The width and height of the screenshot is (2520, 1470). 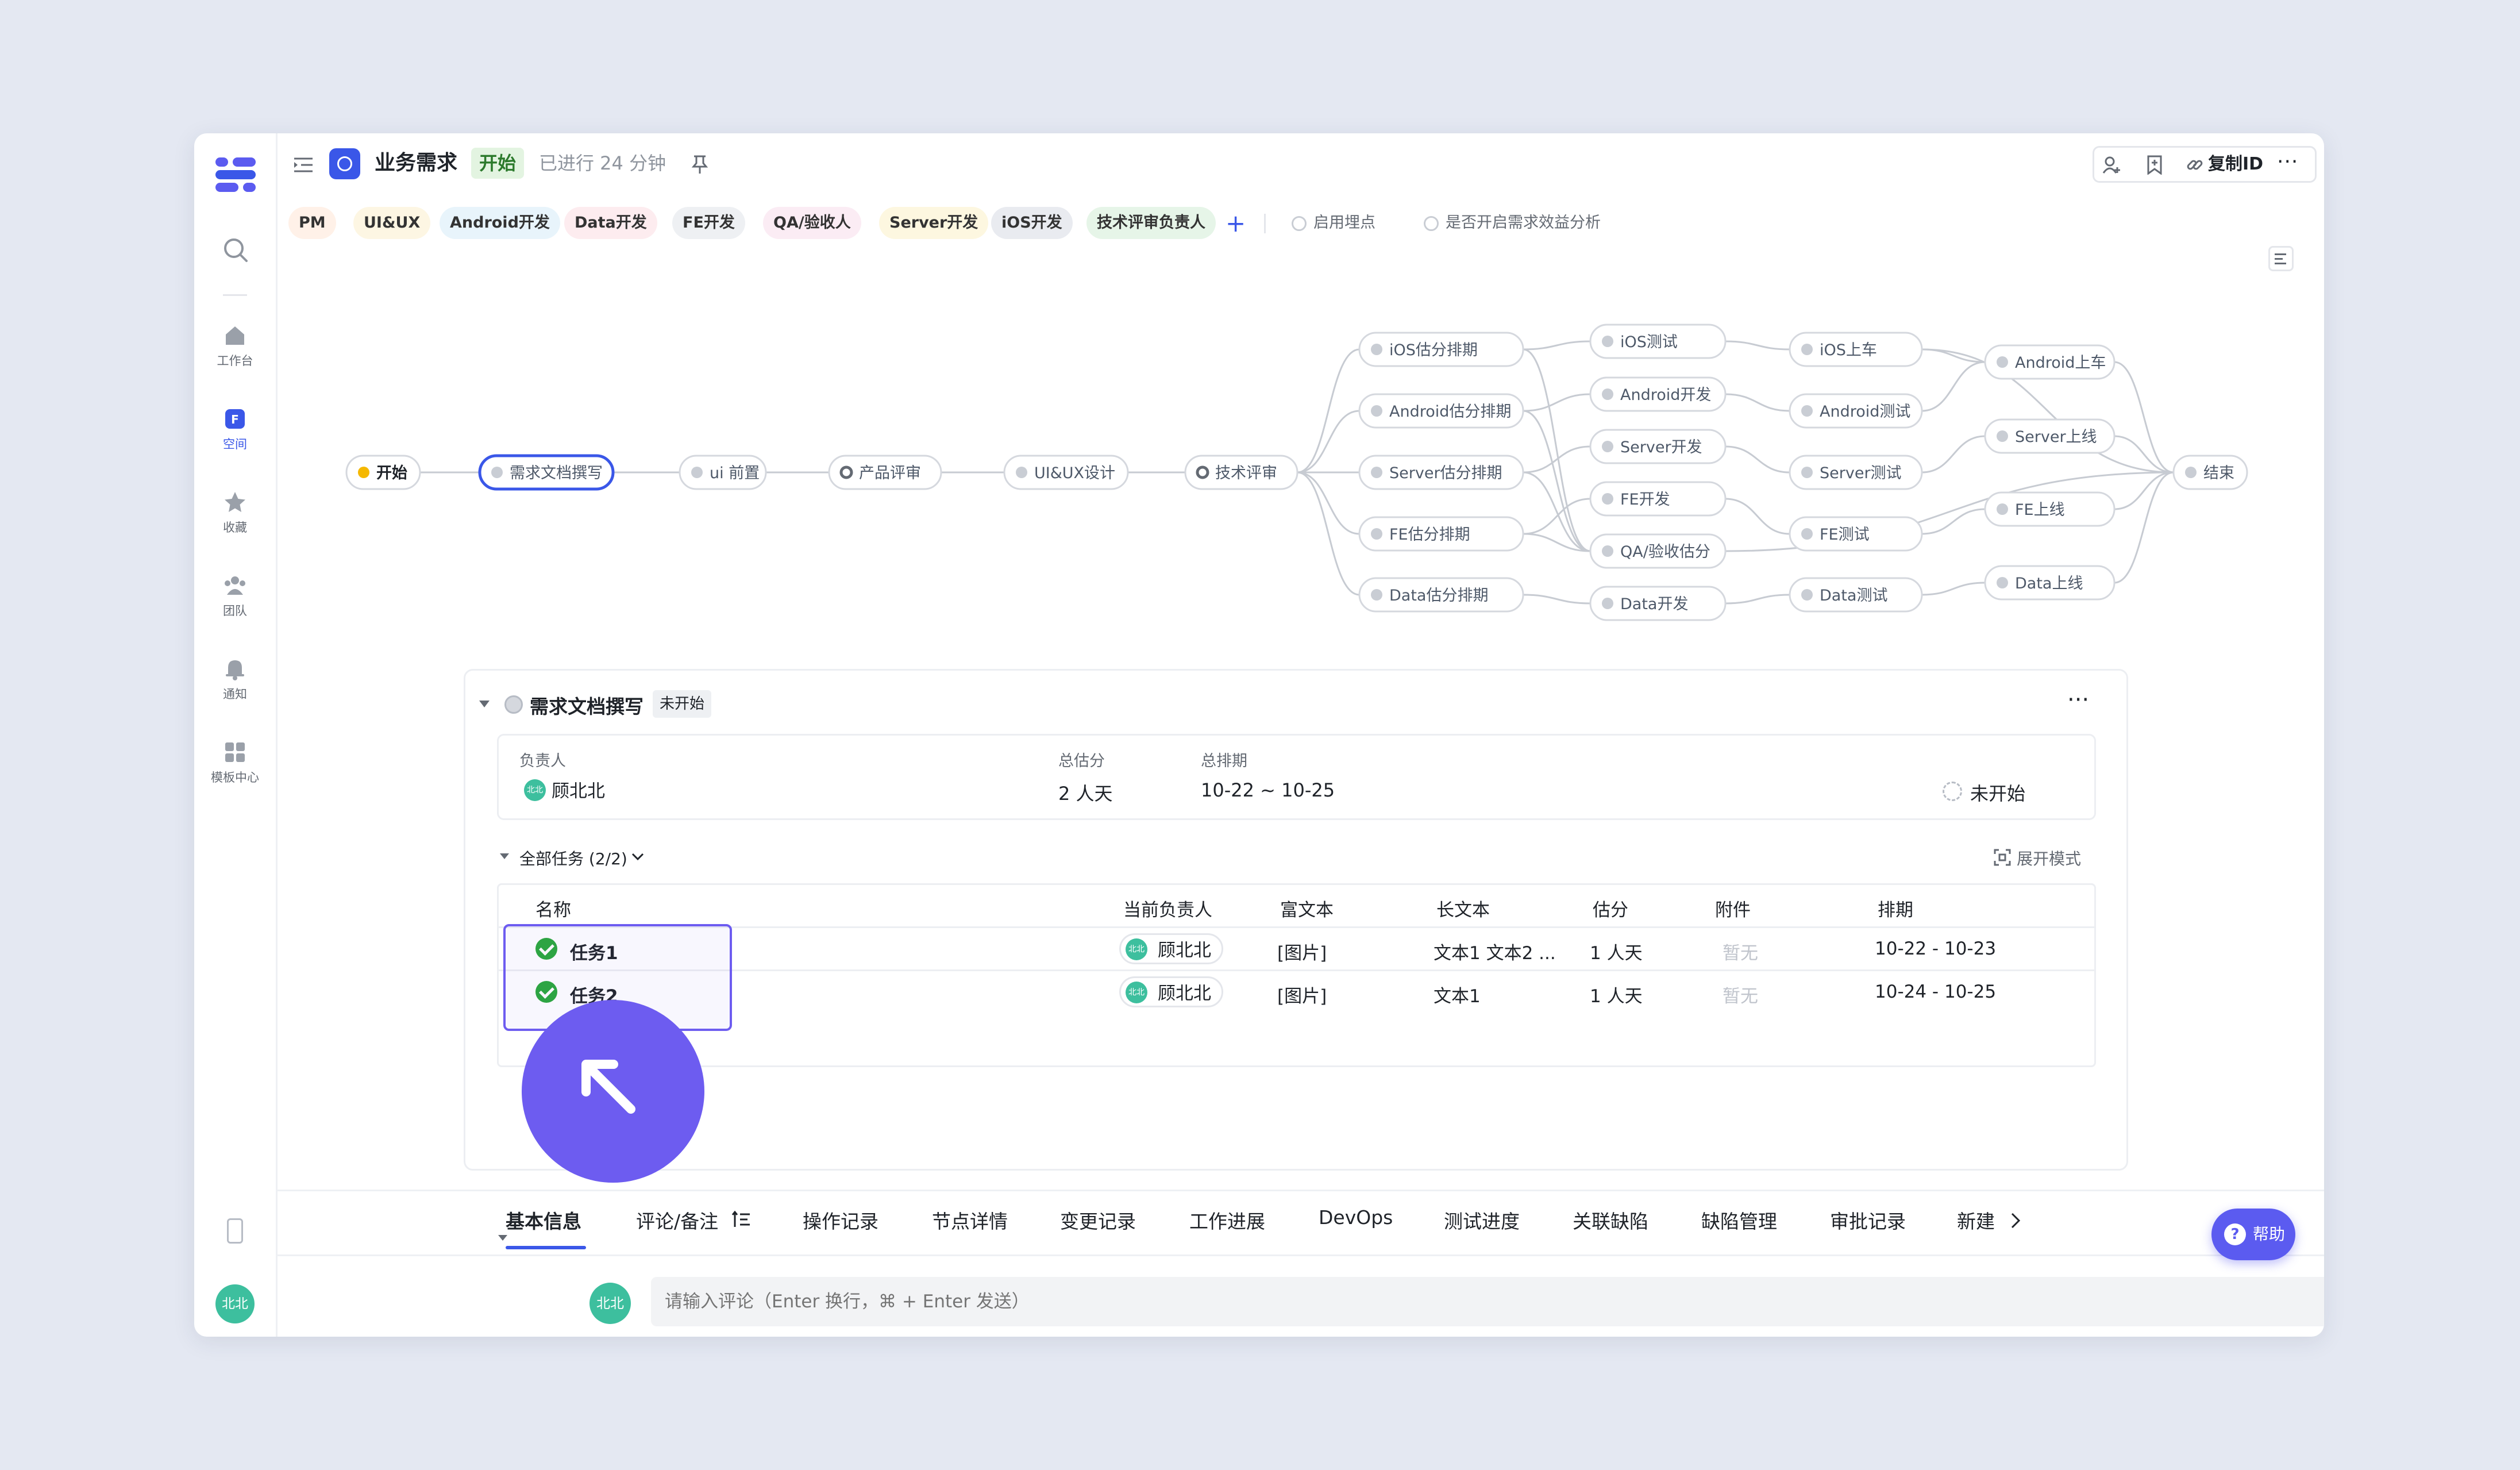 What do you see at coordinates (1184, 993) in the screenshot?
I see `owner-name: 顾北北` at bounding box center [1184, 993].